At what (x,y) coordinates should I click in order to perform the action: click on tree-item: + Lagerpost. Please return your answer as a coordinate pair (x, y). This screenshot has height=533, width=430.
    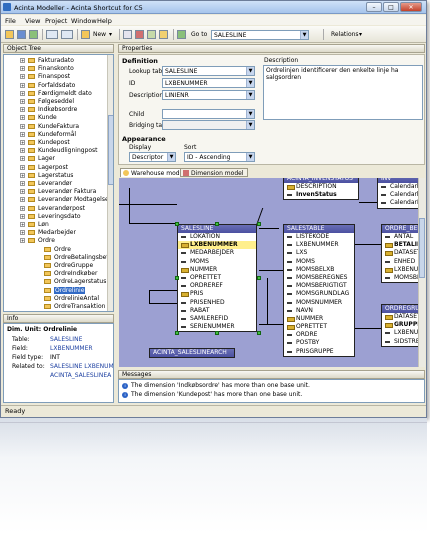
    Looking at the image, I should click on (44, 167).